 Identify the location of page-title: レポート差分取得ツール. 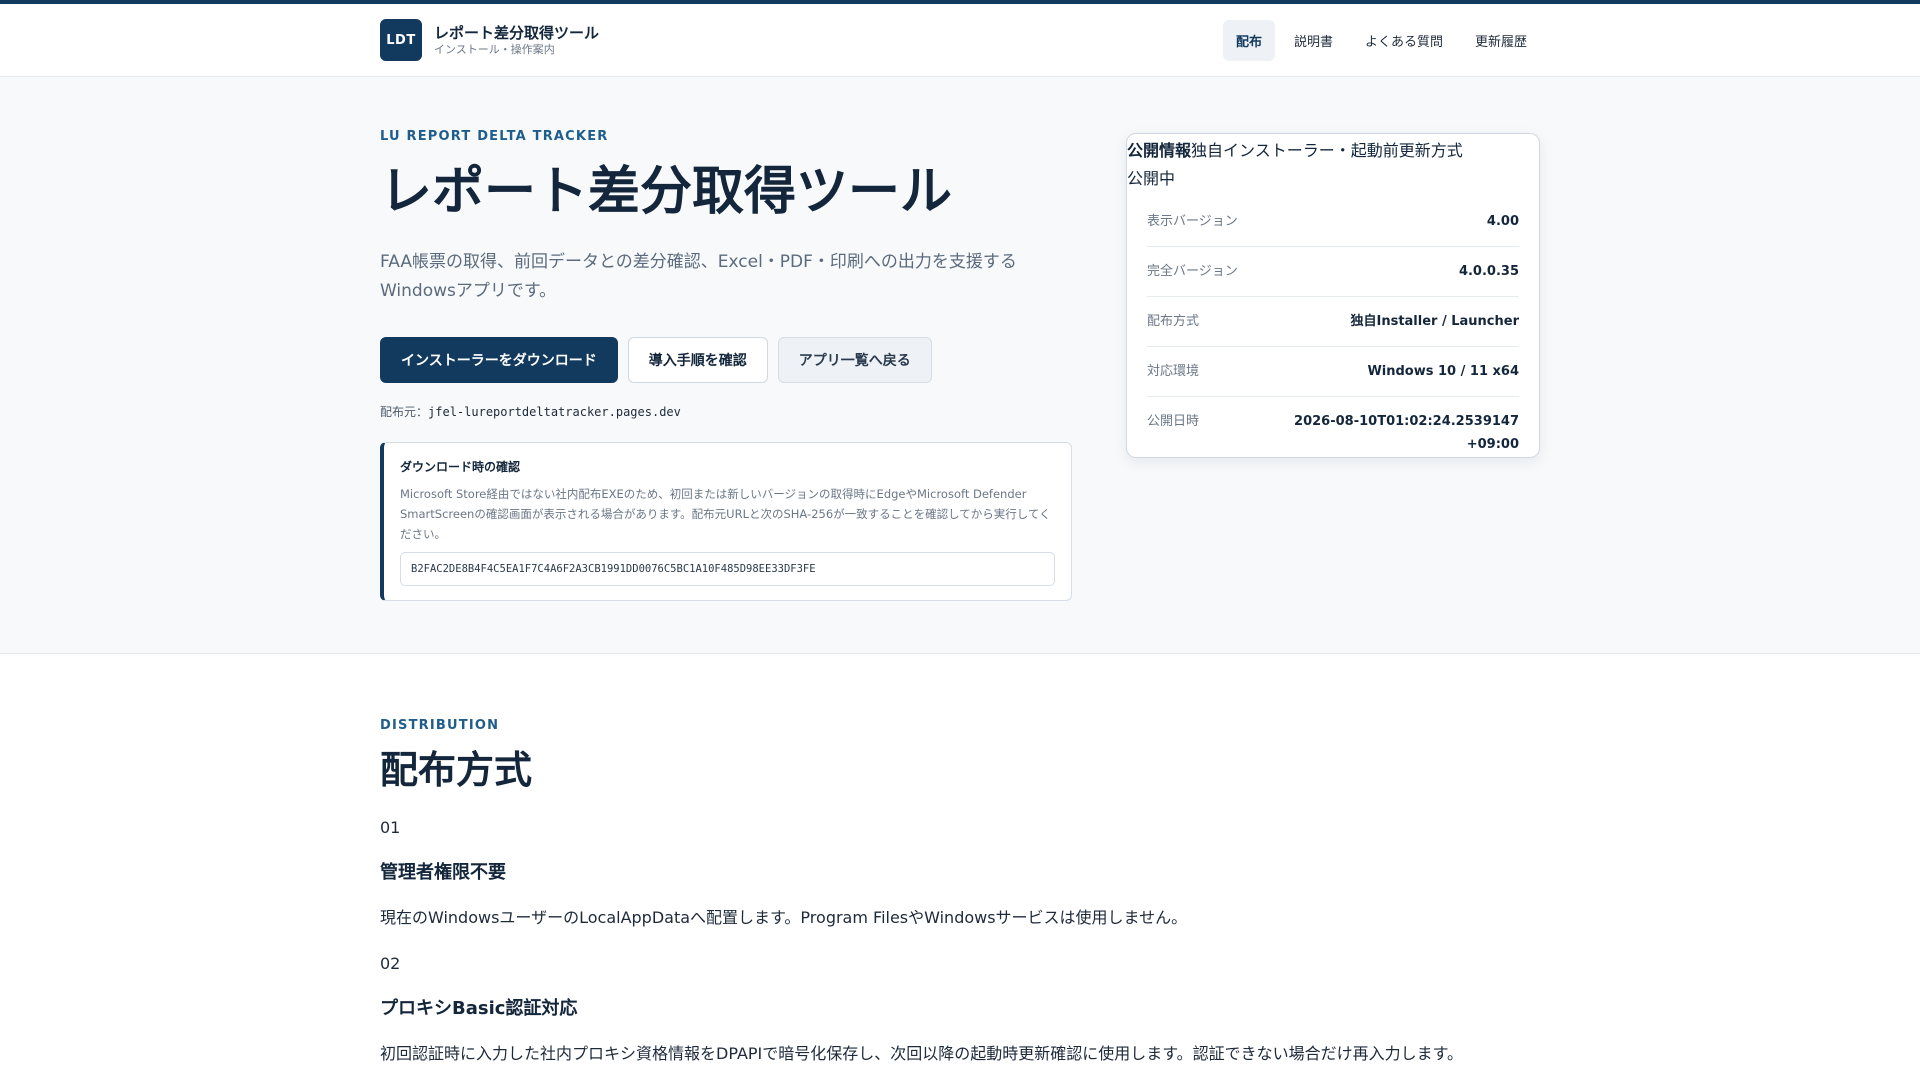
(666, 192).